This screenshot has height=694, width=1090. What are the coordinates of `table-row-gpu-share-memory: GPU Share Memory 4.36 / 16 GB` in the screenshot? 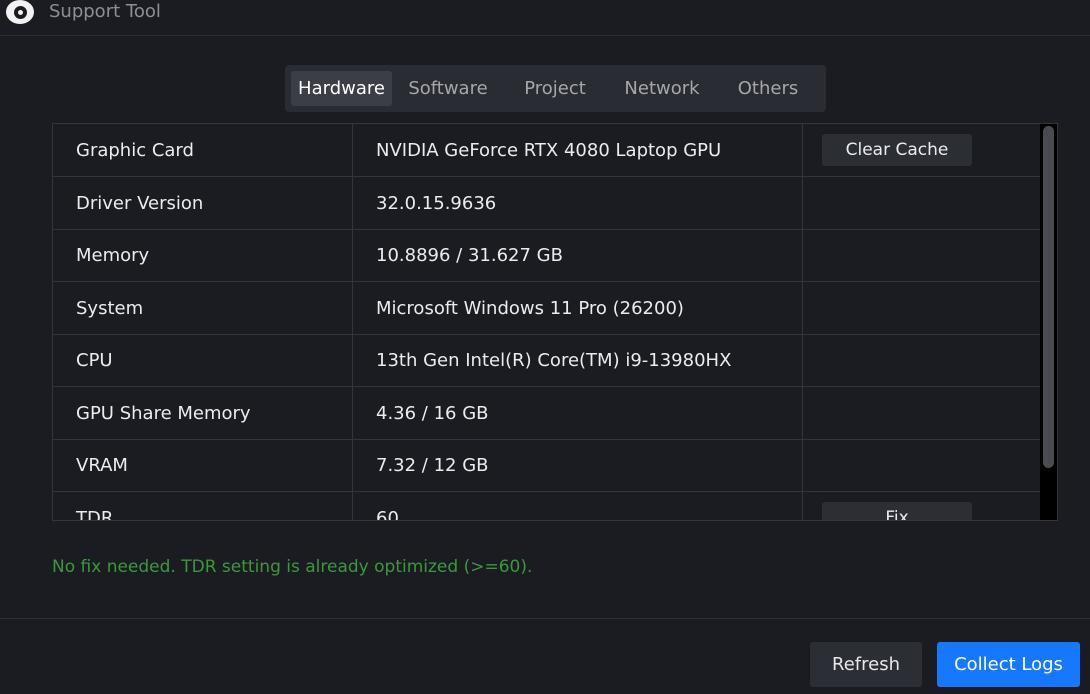 It's located at (547, 413).